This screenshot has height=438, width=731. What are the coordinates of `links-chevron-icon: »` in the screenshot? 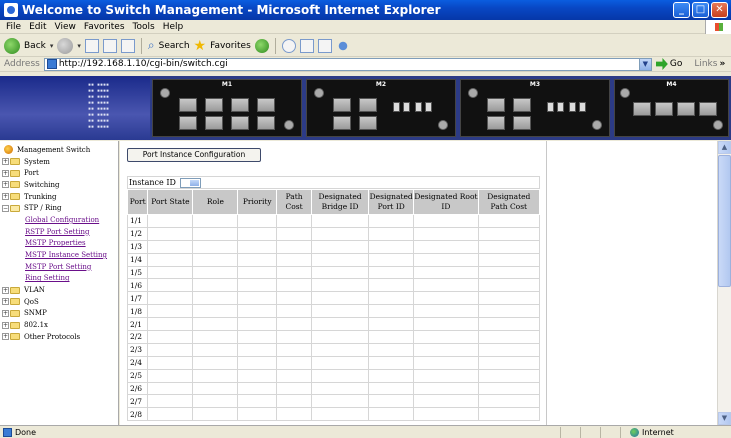 It's located at (722, 64).